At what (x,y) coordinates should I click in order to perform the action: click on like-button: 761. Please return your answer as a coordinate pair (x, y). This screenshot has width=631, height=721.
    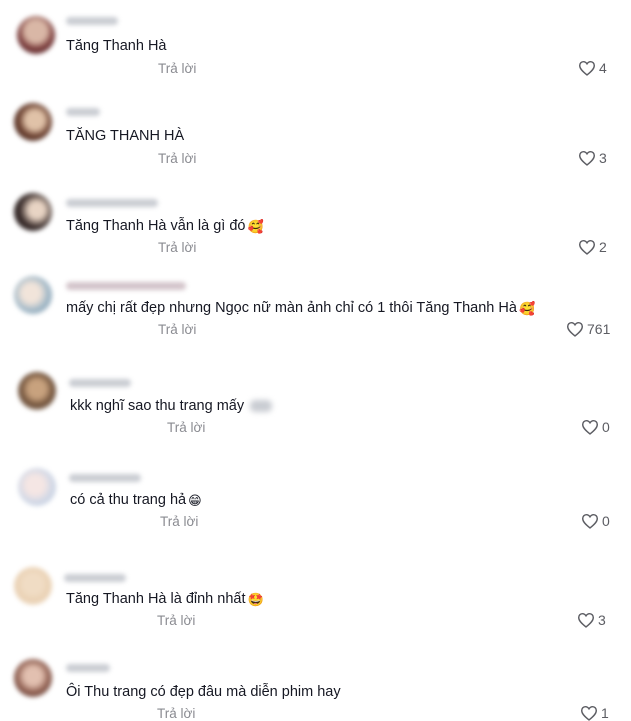
    Looking at the image, I should click on (588, 329).